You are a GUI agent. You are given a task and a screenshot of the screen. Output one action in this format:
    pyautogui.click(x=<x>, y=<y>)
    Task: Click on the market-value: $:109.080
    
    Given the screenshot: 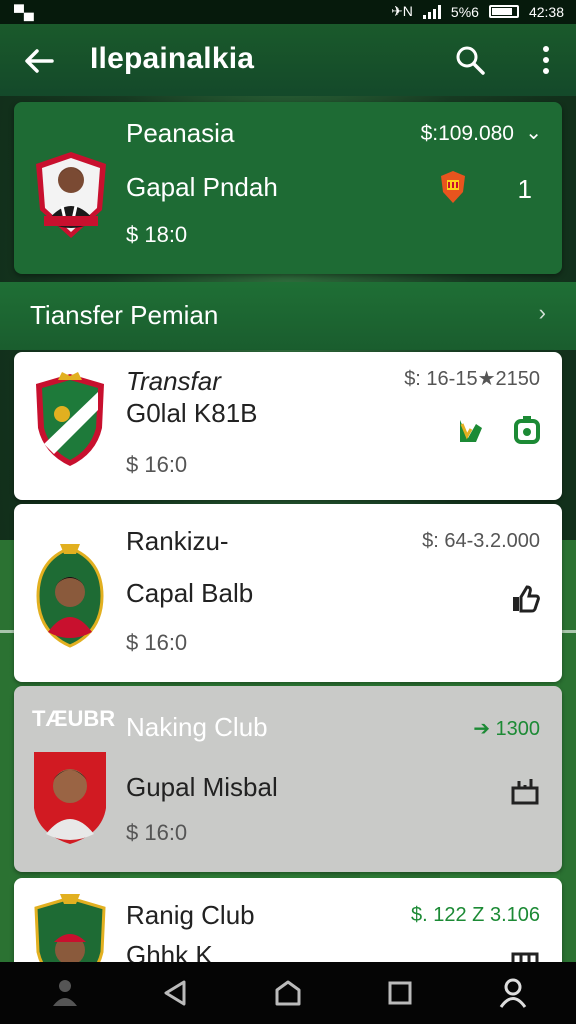 What is the action you would take?
    pyautogui.click(x=467, y=133)
    